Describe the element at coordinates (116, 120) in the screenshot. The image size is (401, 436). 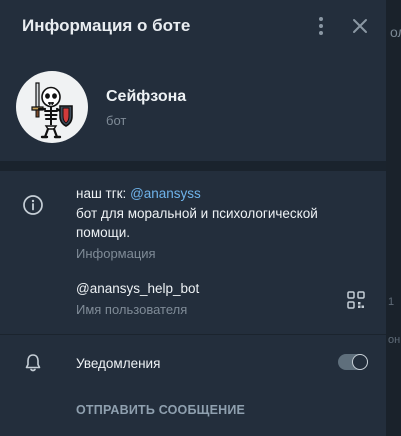
I see `bot-type-label: бот` at that location.